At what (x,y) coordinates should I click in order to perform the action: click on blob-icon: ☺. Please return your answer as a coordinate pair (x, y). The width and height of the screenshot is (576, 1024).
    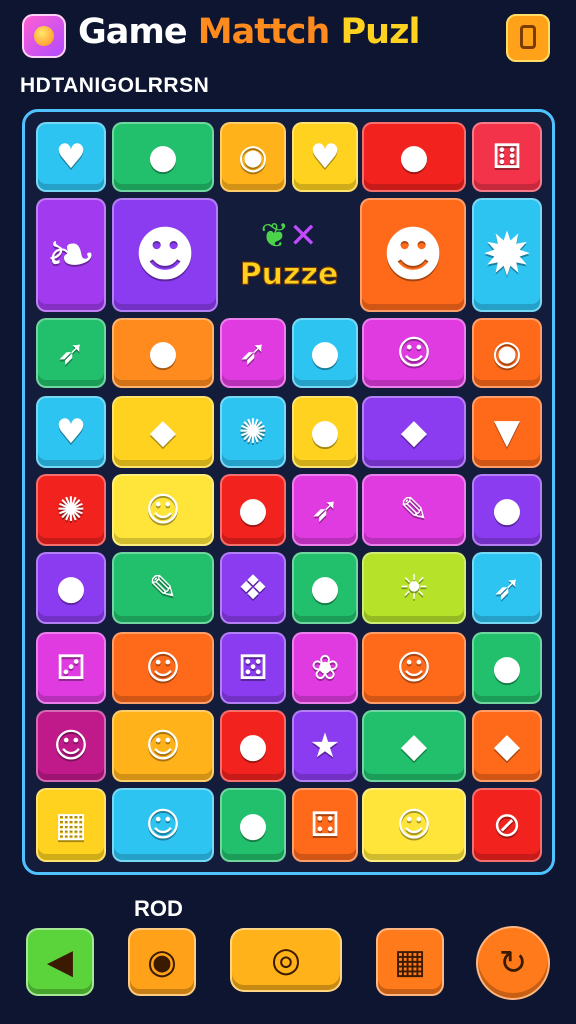
    Looking at the image, I should click on (414, 353).